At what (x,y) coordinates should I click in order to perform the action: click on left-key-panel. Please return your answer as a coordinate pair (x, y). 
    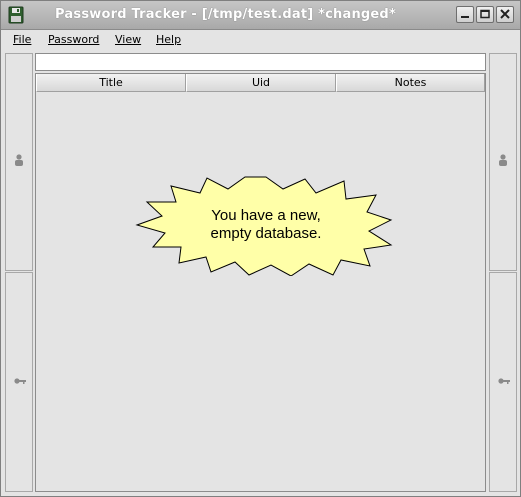
    Looking at the image, I should click on (19, 382).